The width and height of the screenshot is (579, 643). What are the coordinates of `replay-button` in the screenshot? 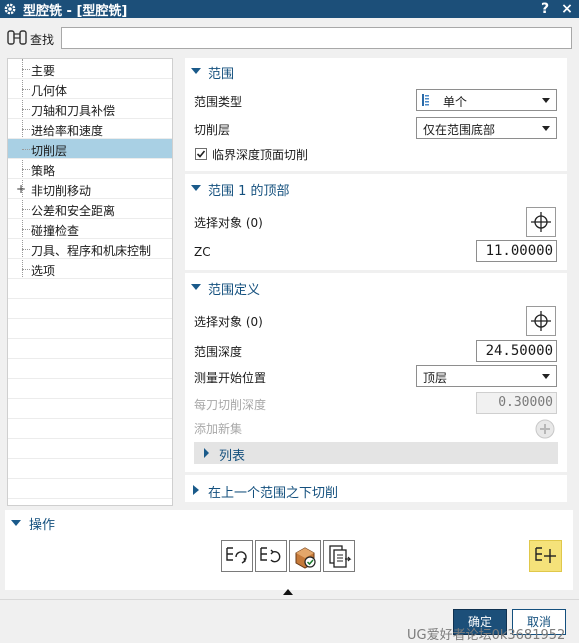 It's located at (271, 556).